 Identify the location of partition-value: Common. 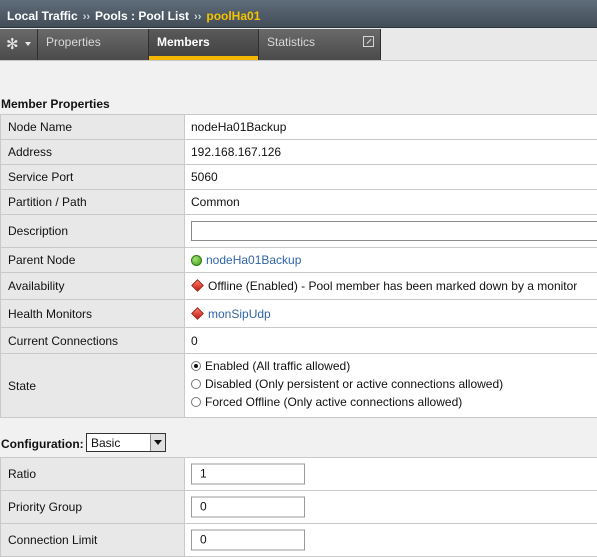
(215, 202).